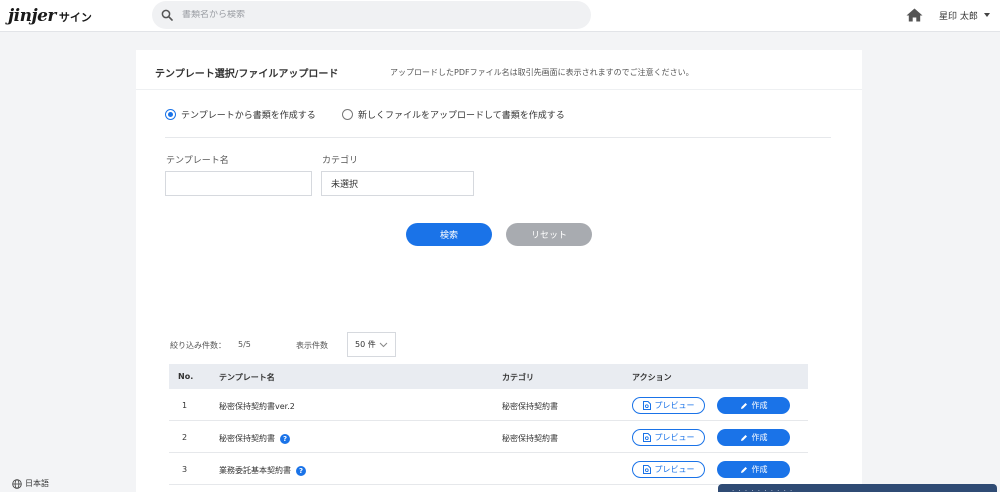 The height and width of the screenshot is (492, 1000). I want to click on row-template-name: 秘密保持契約書, so click(247, 438).